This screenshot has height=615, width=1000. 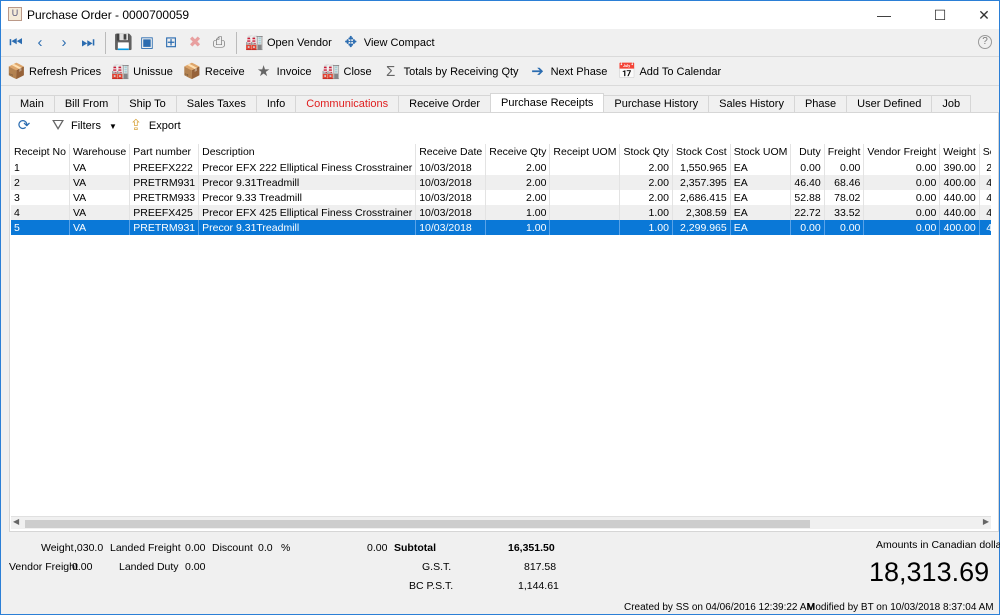 What do you see at coordinates (518, 152) in the screenshot?
I see `column-header: Receive Qty` at bounding box center [518, 152].